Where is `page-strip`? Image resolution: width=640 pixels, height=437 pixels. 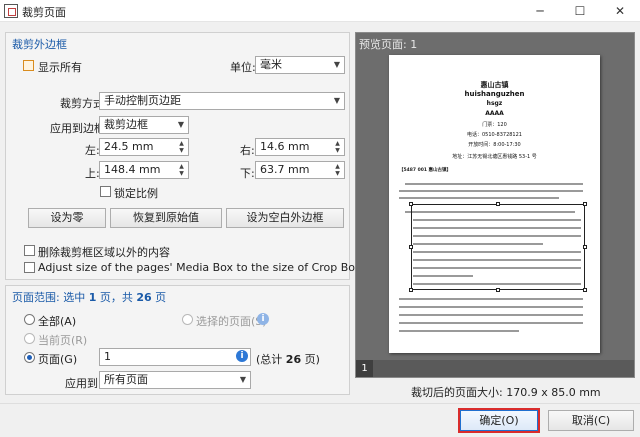 page-strip is located at coordinates (495, 368).